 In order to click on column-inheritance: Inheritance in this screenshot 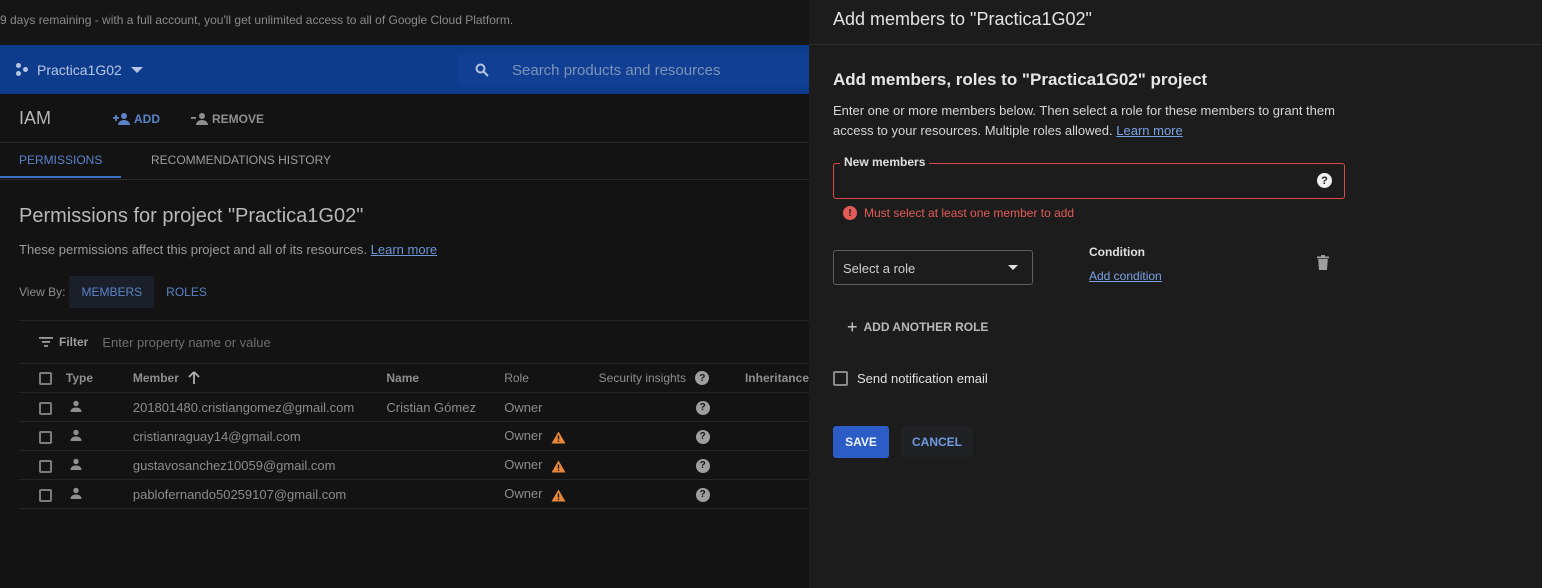, I will do `click(776, 378)`.